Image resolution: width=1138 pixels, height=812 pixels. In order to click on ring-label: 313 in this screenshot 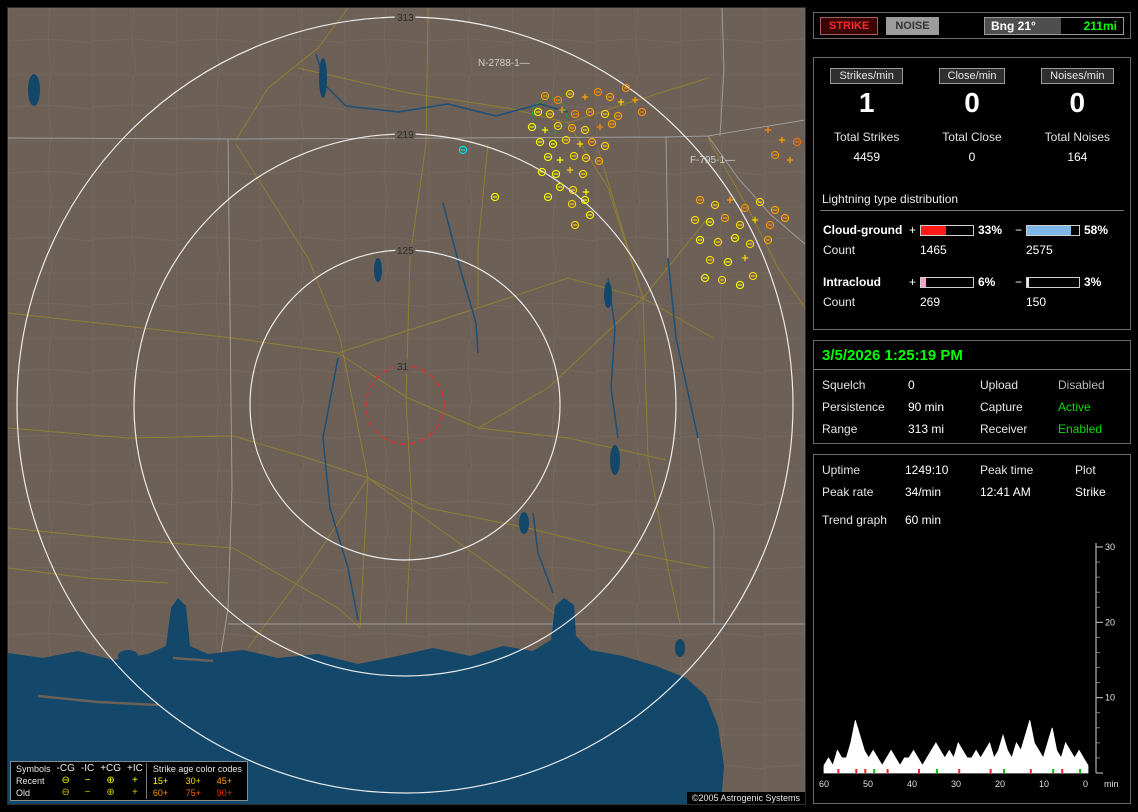, I will do `click(405, 18)`.